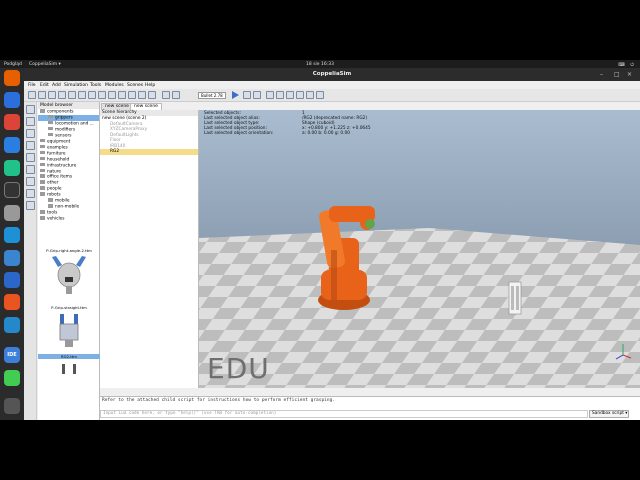  Describe the element at coordinates (146, 106) in the screenshot. I see `tab-scene-2: new scene` at that location.